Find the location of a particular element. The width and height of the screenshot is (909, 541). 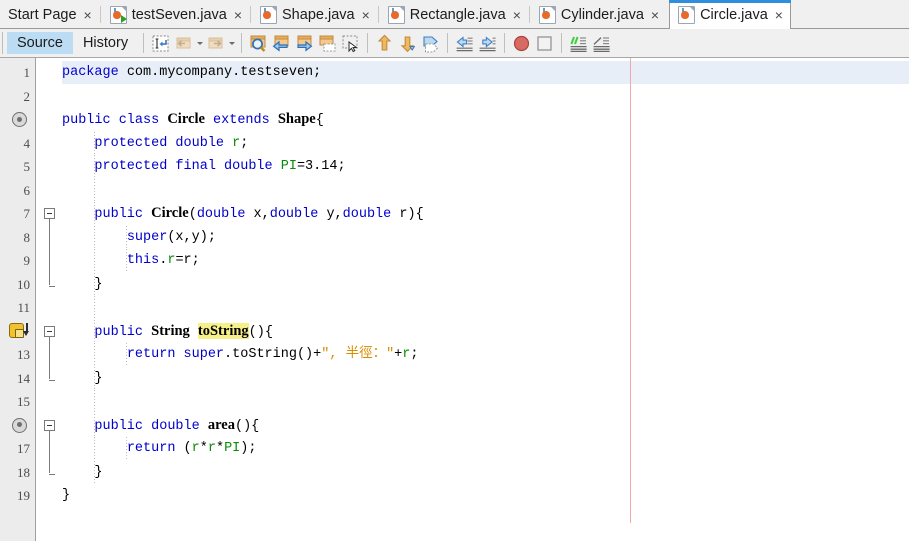

forward-icon is located at coordinates (215, 43).